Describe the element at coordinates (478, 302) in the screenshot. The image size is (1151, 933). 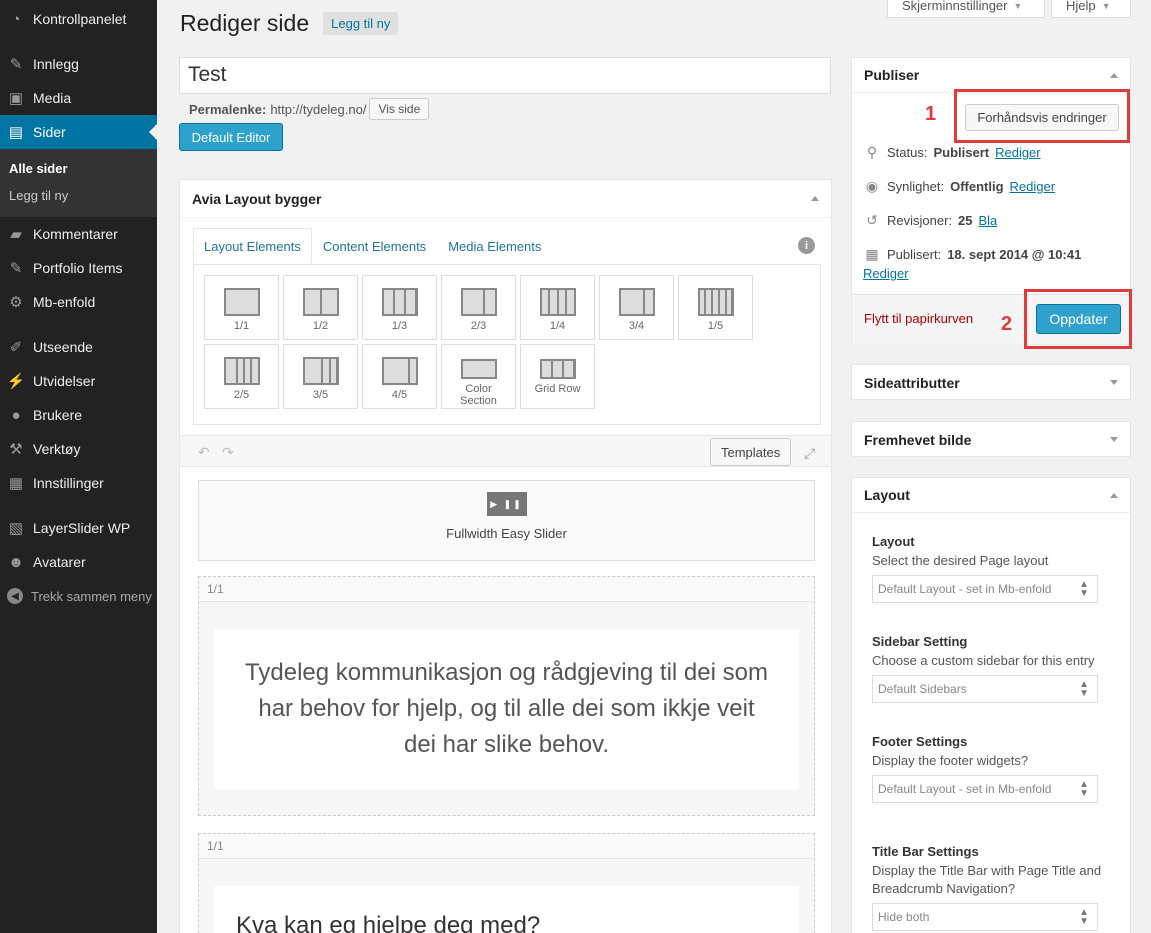
I see `column-2-3-icon` at that location.